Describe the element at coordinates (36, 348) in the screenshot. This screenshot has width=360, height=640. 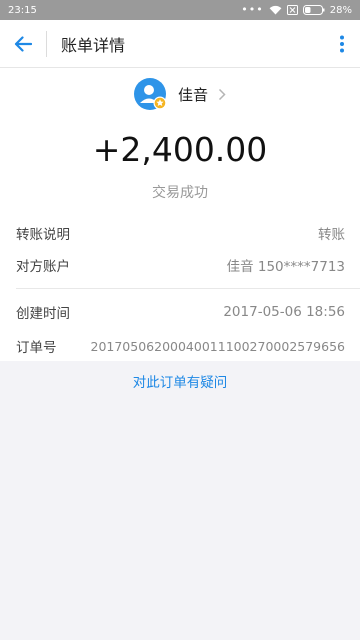
I see `detail-label: 订单号` at that location.